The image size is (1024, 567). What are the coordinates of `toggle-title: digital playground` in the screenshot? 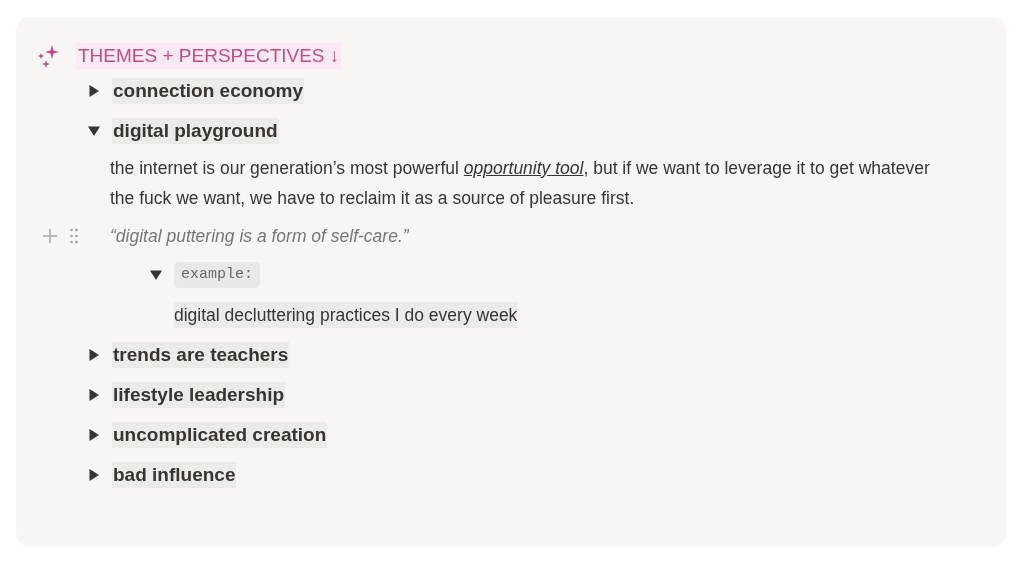 It's located at (195, 131).